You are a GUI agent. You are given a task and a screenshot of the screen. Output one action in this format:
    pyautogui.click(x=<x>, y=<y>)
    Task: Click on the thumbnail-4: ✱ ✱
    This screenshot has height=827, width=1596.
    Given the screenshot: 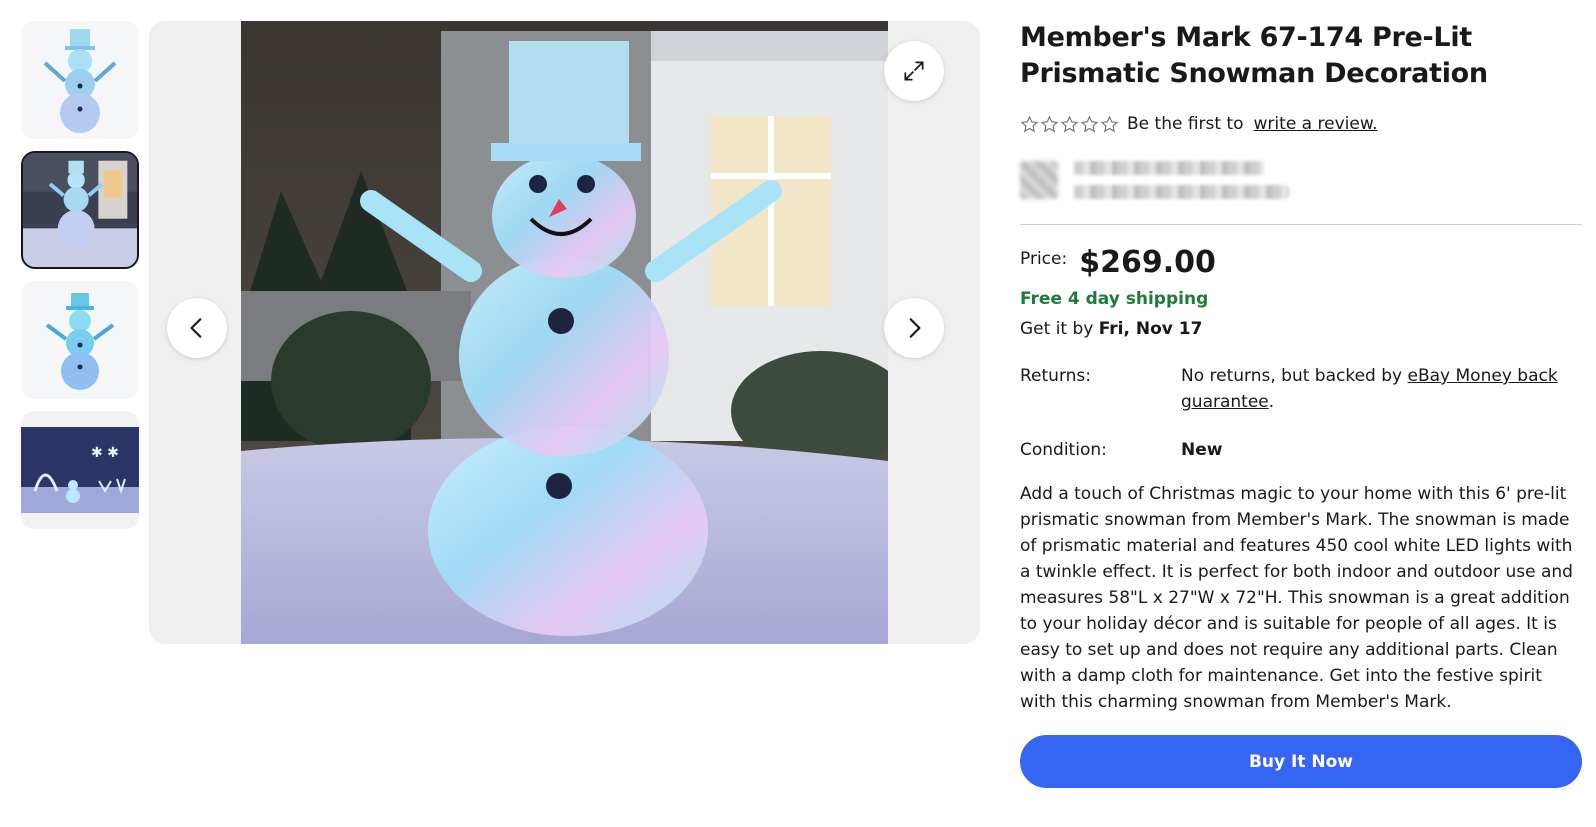 What is the action you would take?
    pyautogui.click(x=80, y=470)
    